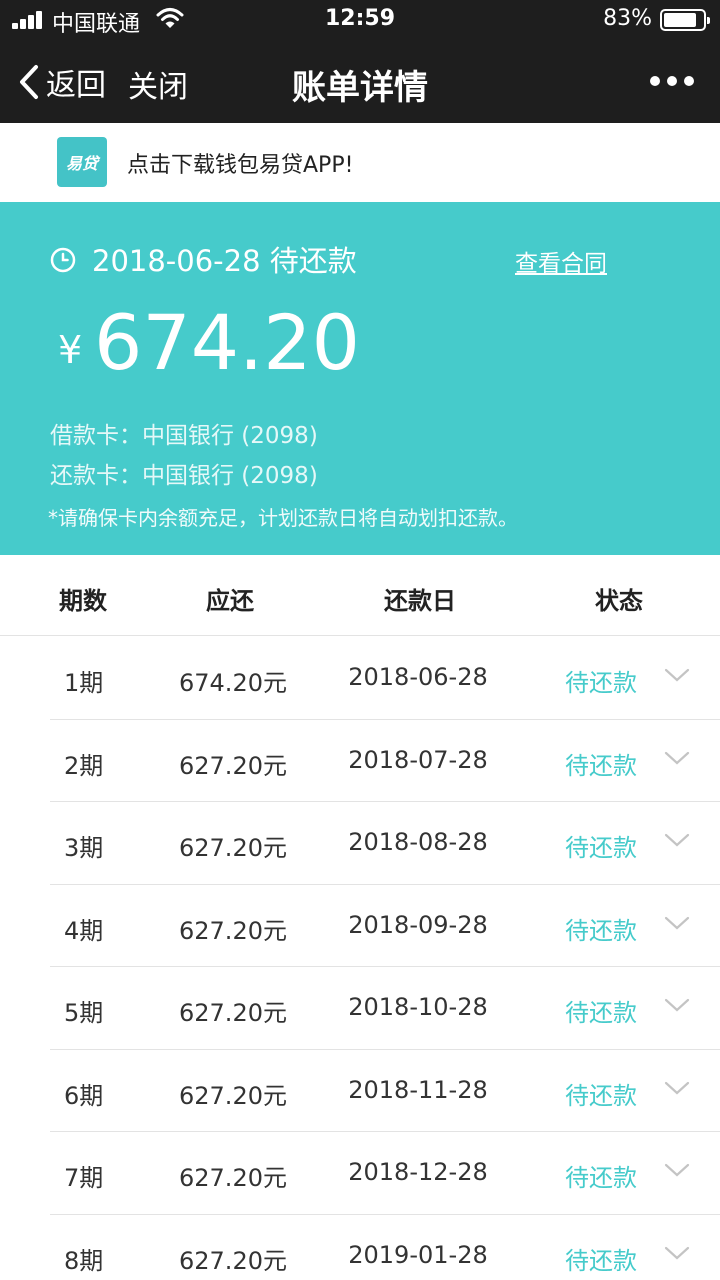 The width and height of the screenshot is (720, 1280). I want to click on row-period: 6期, so click(84, 1095).